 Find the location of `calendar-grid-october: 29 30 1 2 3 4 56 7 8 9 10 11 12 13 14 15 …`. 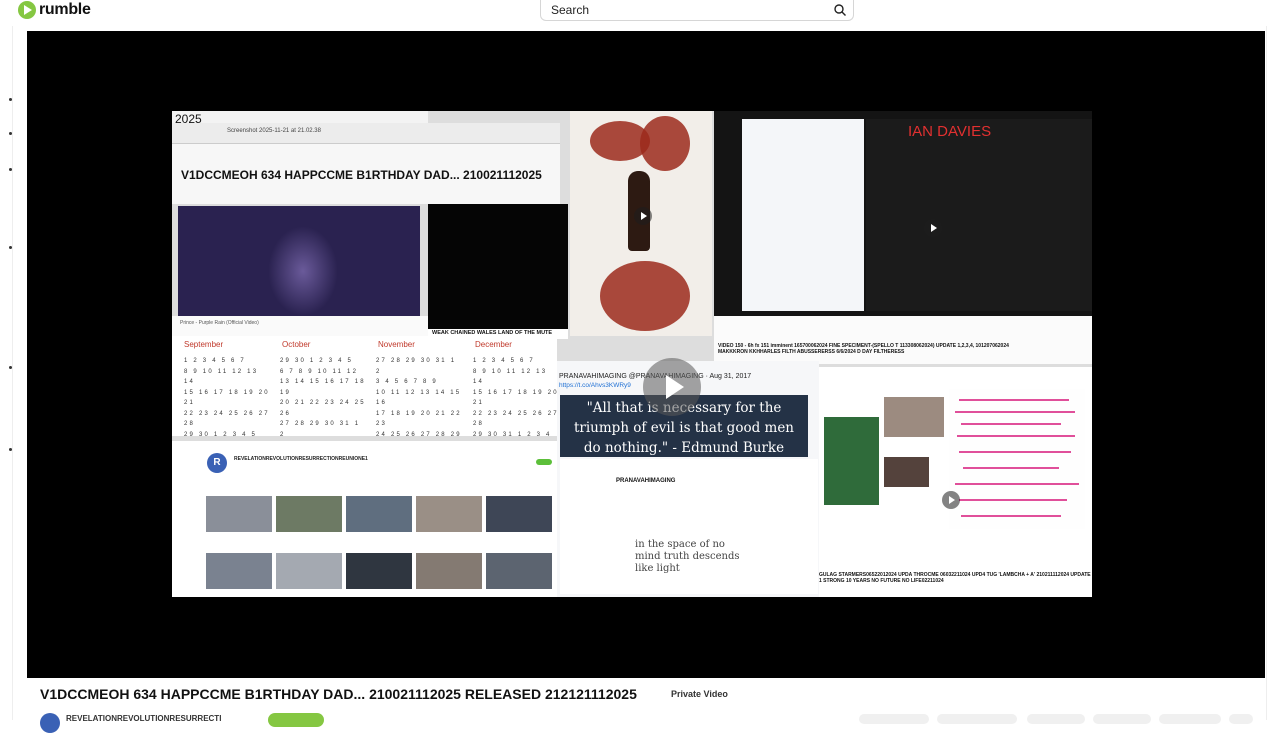

calendar-grid-october: 29 30 1 2 3 4 56 7 8 9 10 11 12 13 14 15 … is located at coordinates (323, 397).